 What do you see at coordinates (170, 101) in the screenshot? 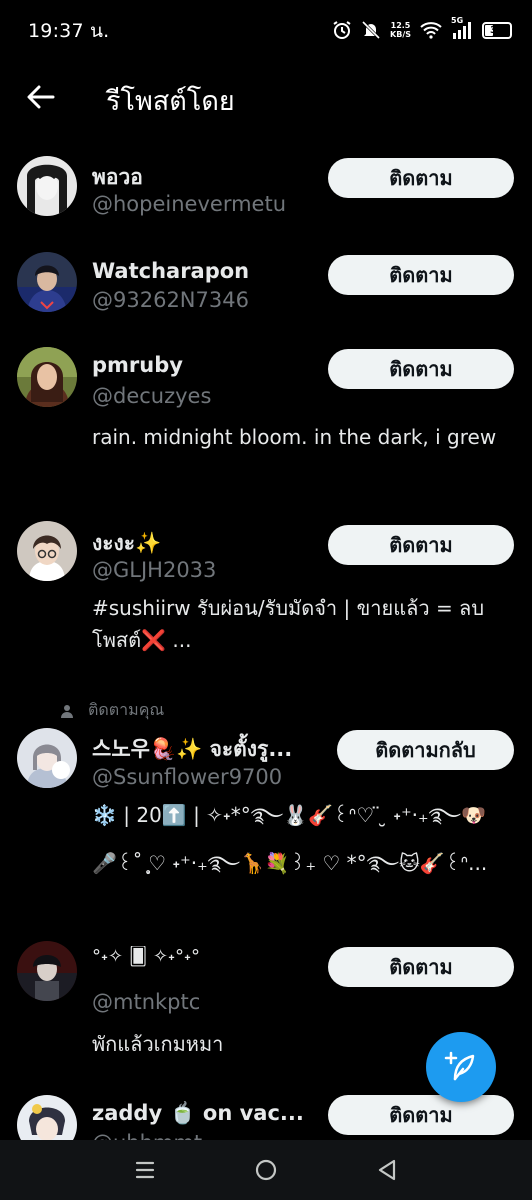
I see `page-title: รีโพสต์โดย` at bounding box center [170, 101].